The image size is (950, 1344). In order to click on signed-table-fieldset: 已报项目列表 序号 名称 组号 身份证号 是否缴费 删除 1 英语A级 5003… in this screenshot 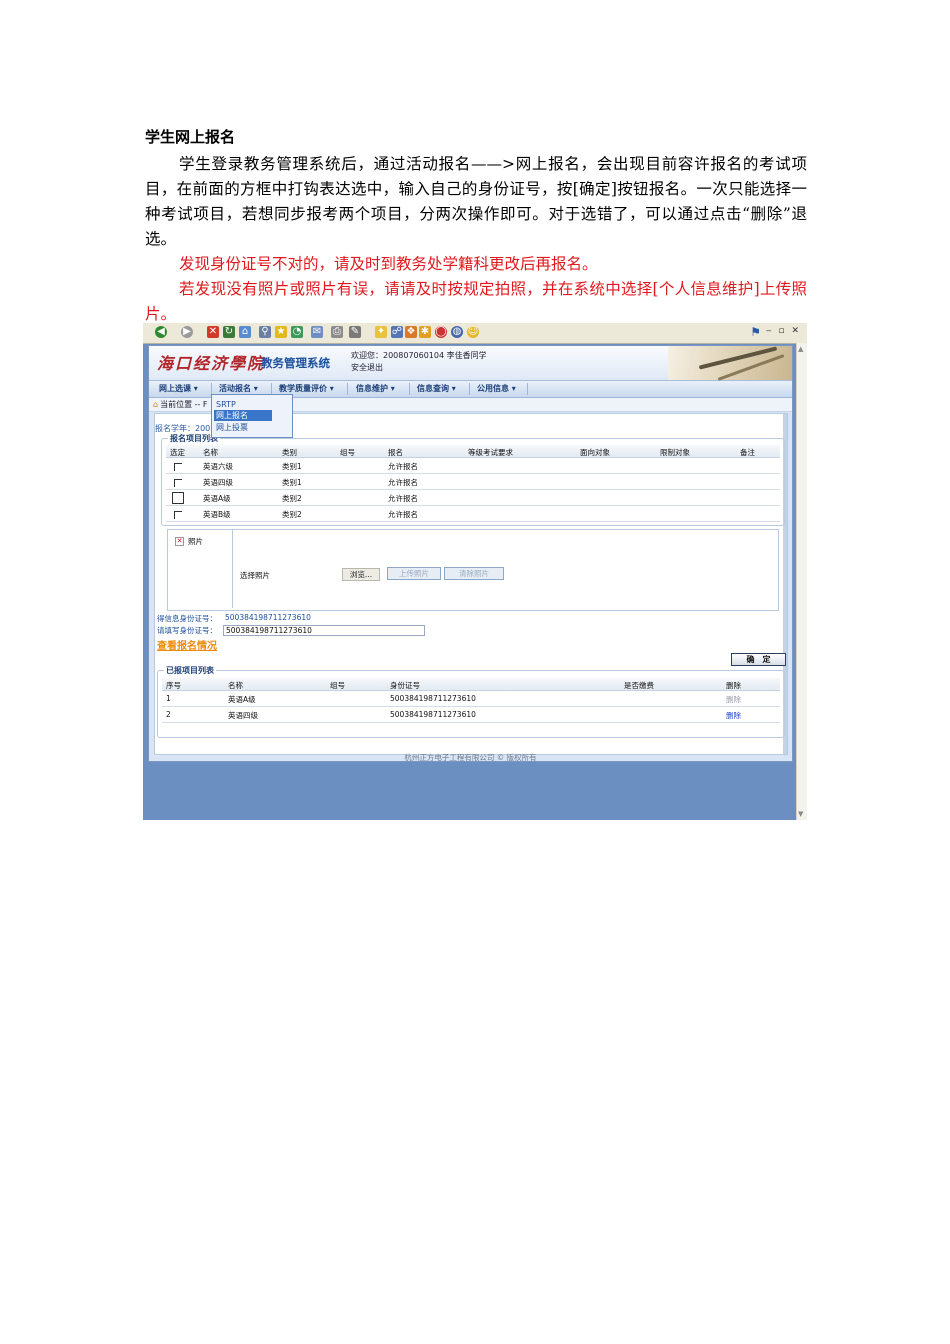, I will do `click(471, 701)`.